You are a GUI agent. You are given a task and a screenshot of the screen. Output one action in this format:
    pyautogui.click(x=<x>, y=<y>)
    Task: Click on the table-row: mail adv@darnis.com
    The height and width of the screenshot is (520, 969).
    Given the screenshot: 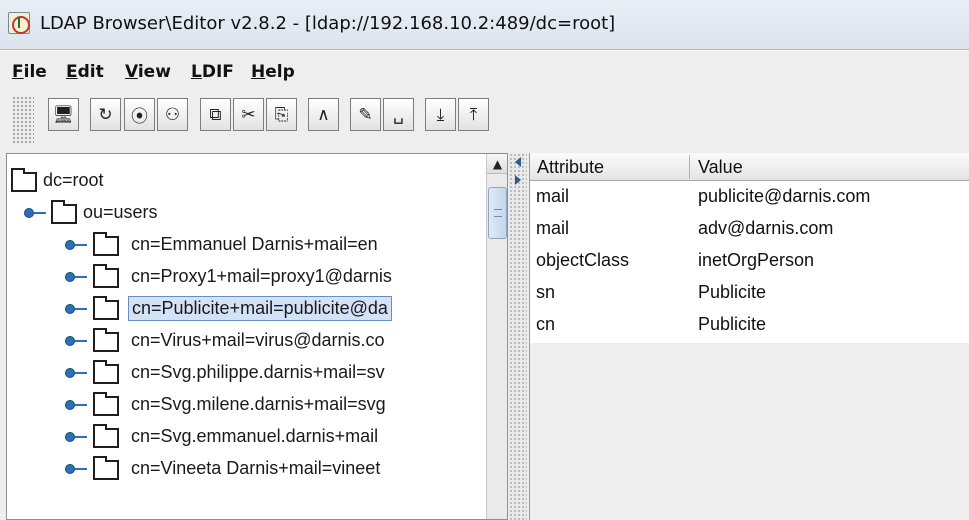 What is the action you would take?
    pyautogui.click(x=749, y=229)
    